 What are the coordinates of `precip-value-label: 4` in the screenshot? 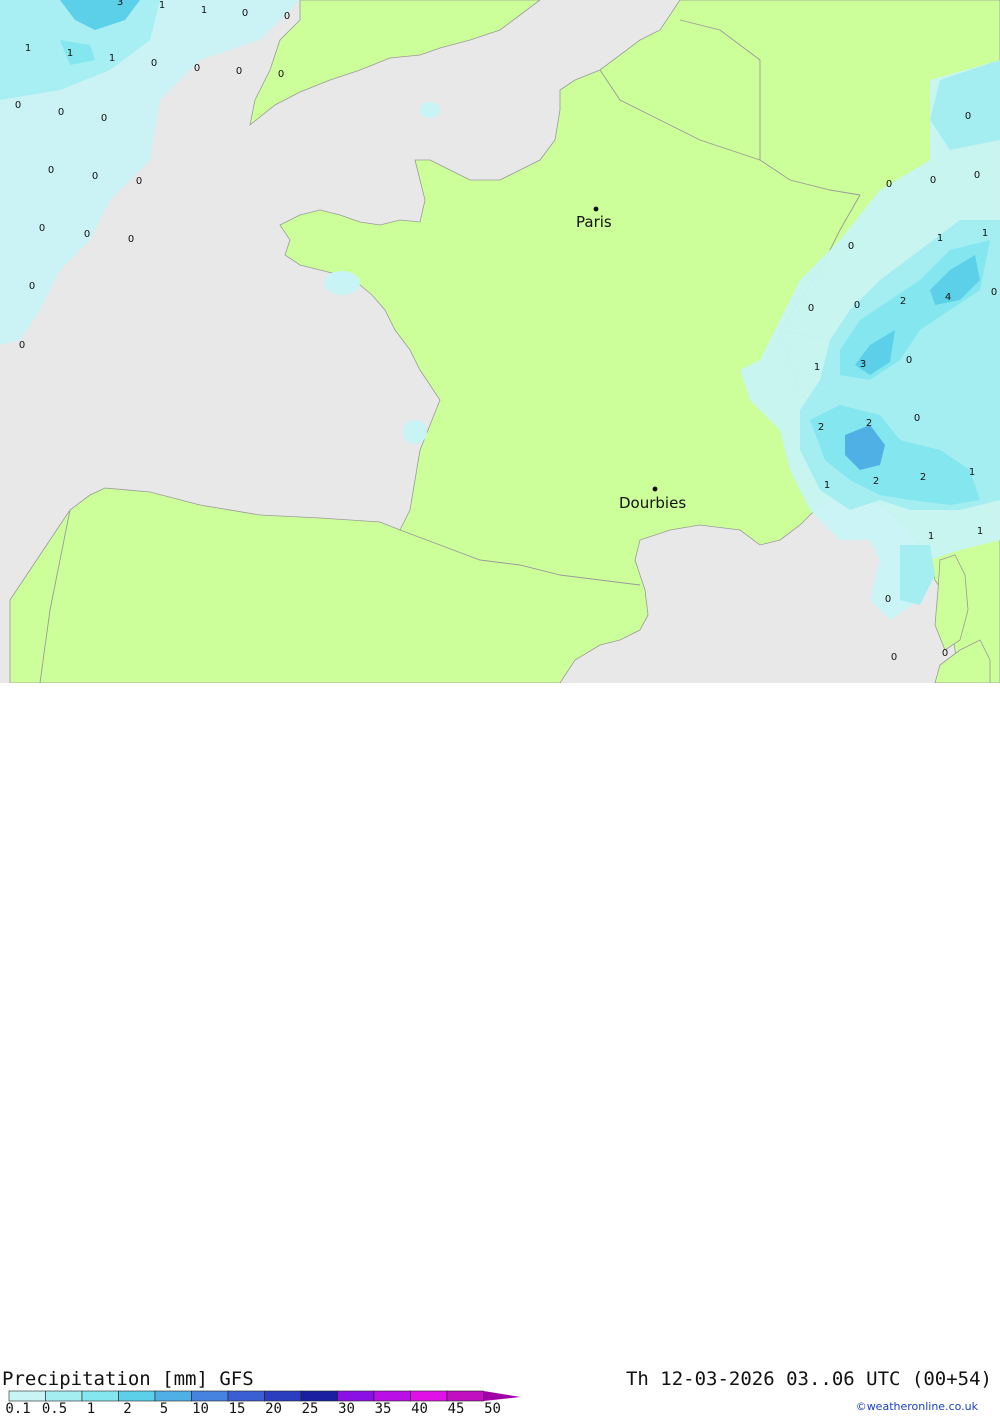 It's located at (948, 297).